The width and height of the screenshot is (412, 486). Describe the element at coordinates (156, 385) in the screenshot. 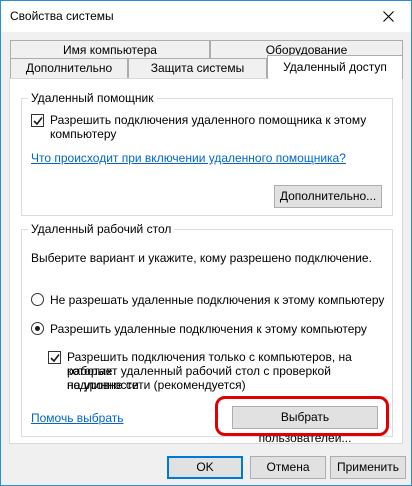

I see `nla-label-line3: на уровне сети (рекомендуется)` at that location.